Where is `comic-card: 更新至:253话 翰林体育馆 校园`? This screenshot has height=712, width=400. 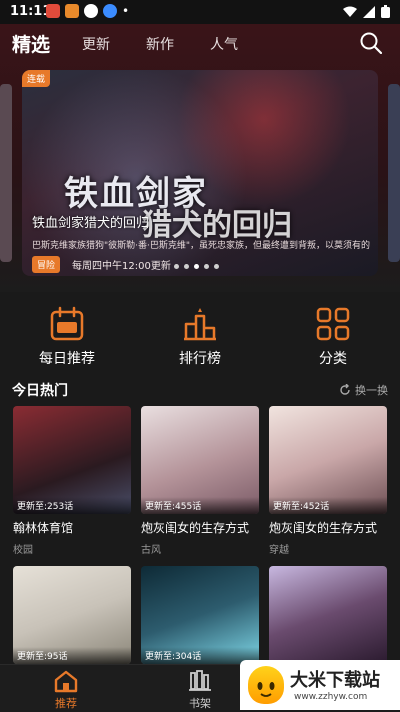 comic-card: 更新至:253话 翰林体育馆 校园 is located at coordinates (72, 481).